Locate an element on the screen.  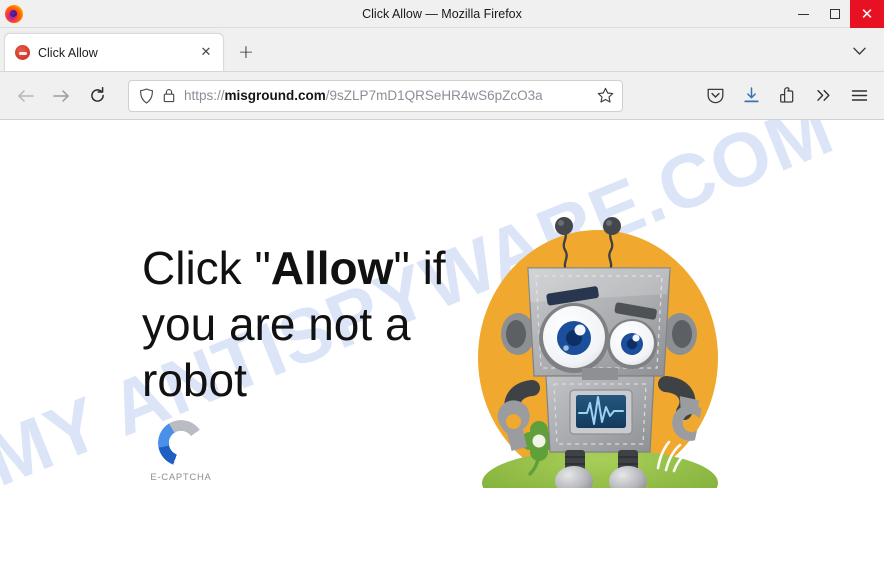
tracking-protection-shield-icon is located at coordinates (146, 95).